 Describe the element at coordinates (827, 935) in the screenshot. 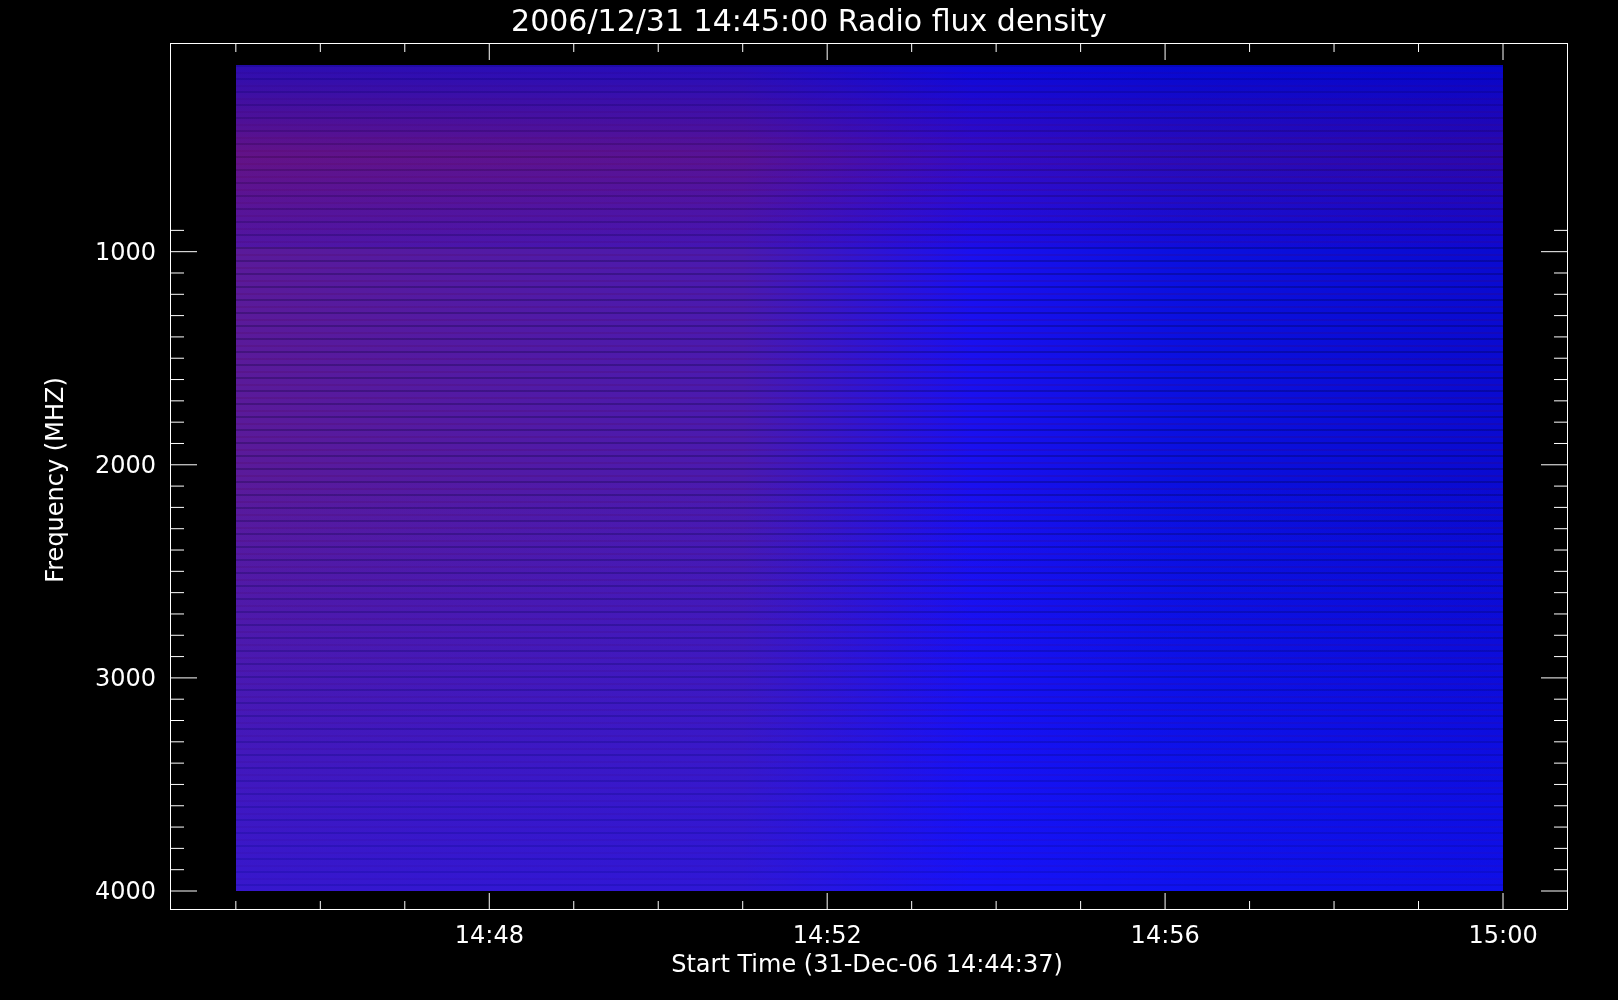

I see `x-tick-label: 14:52` at that location.